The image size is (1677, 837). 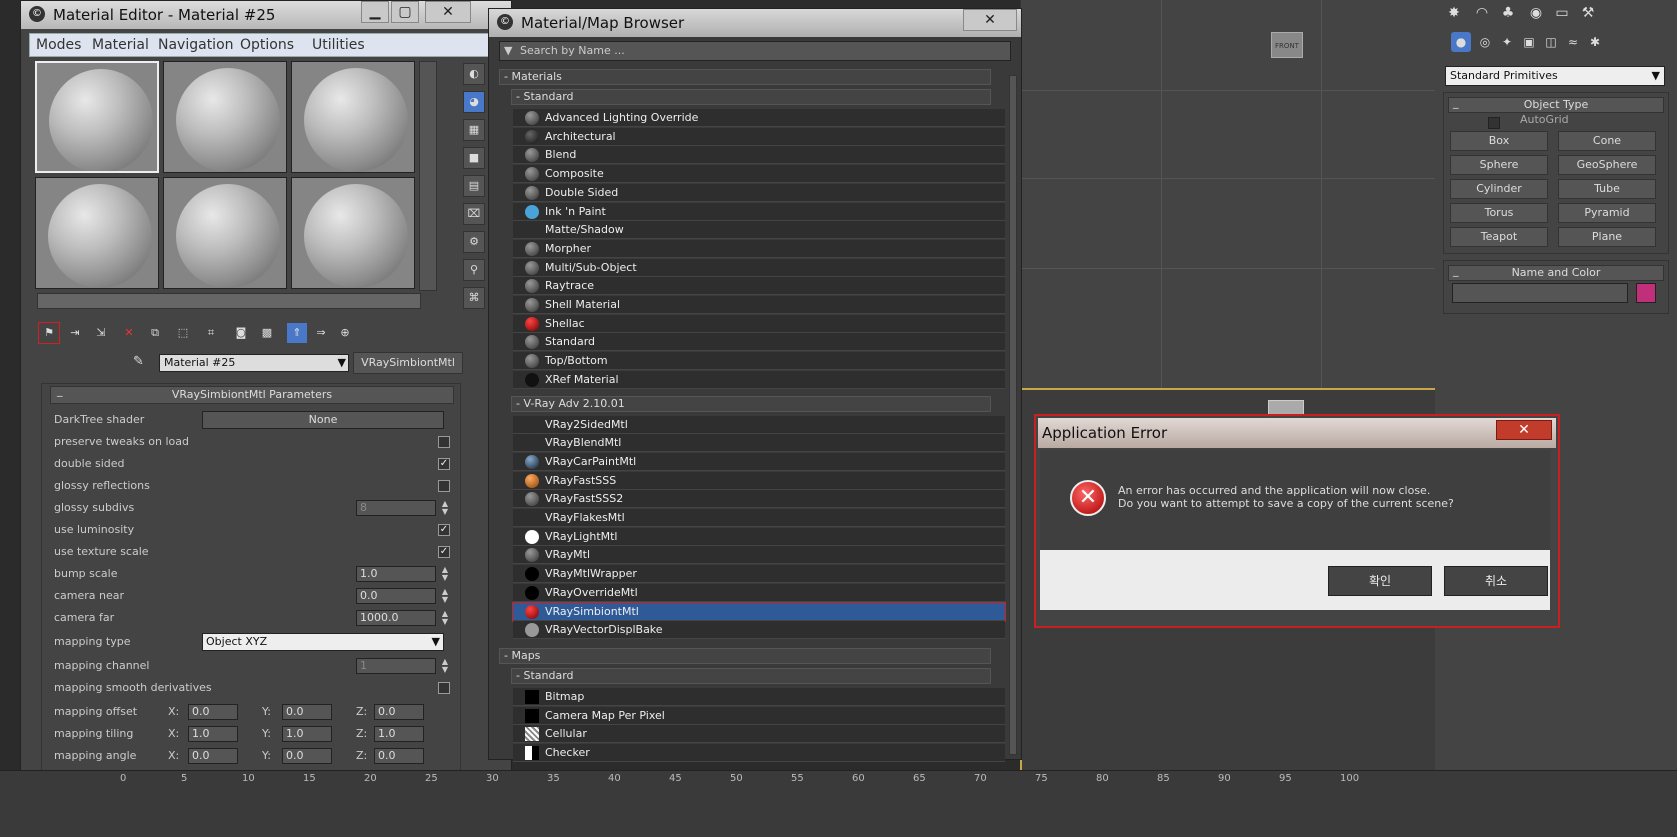 What do you see at coordinates (759, 461) in the screenshot?
I see `material-list-item: VRayCarPaintMtl` at bounding box center [759, 461].